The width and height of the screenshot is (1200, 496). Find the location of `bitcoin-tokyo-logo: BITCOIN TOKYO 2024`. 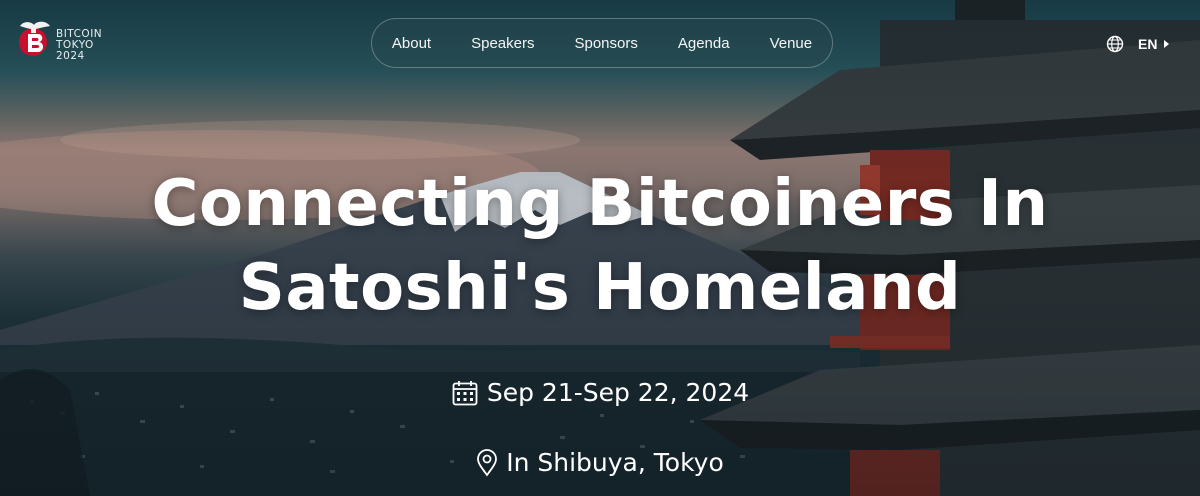

bitcoin-tokyo-logo: BITCOIN TOKYO 2024 is located at coordinates (64, 41).